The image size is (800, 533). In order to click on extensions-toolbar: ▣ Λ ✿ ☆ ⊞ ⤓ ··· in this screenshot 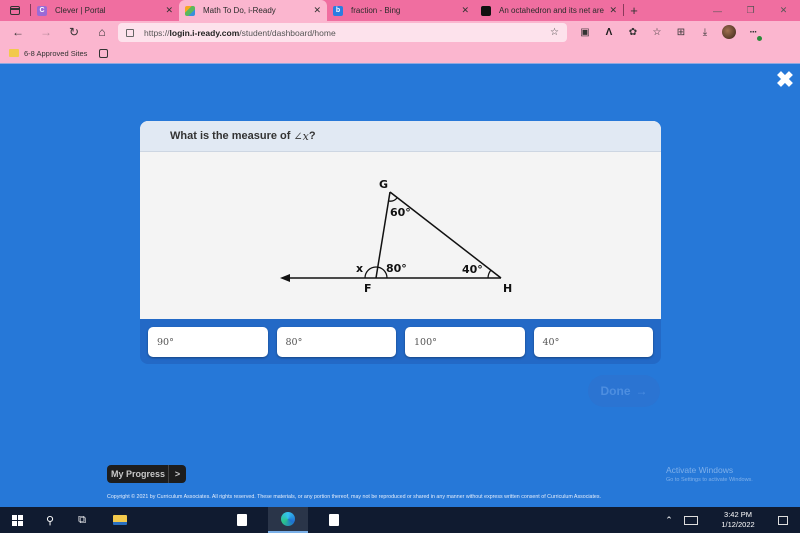, I will do `click(669, 32)`.